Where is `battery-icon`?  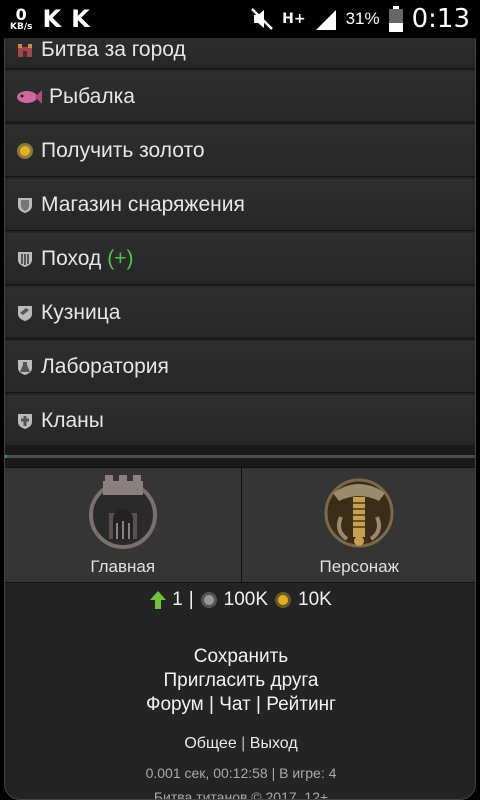
battery-icon is located at coordinates (395, 19).